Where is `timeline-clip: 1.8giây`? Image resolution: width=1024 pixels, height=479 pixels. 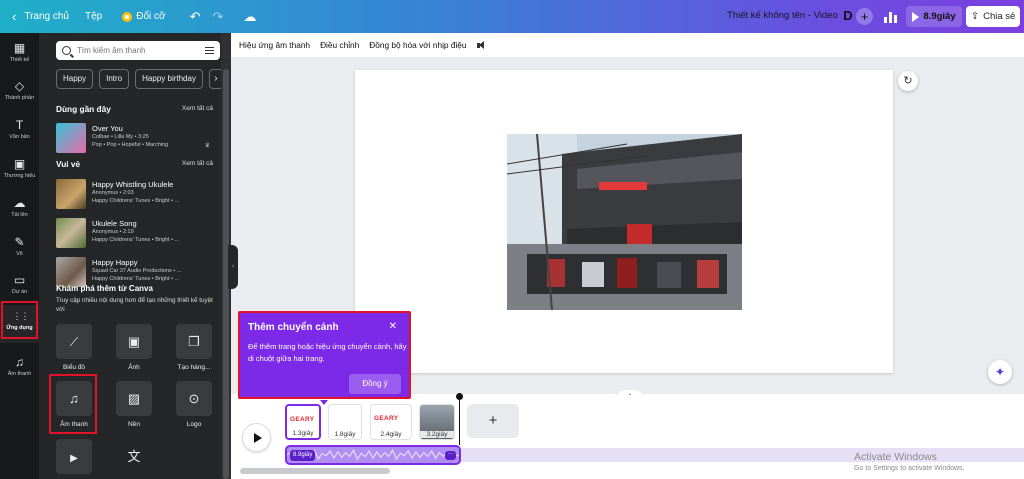
timeline-clip: 1.8giây is located at coordinates (345, 422).